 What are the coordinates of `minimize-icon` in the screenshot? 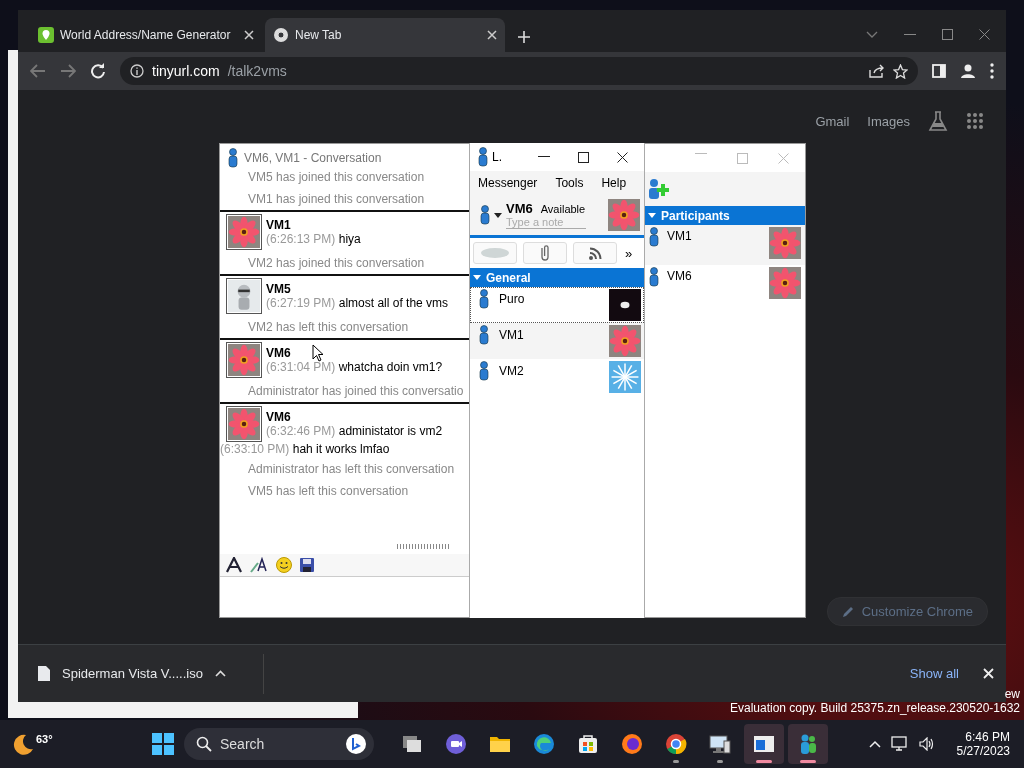 It's located at (544, 157).